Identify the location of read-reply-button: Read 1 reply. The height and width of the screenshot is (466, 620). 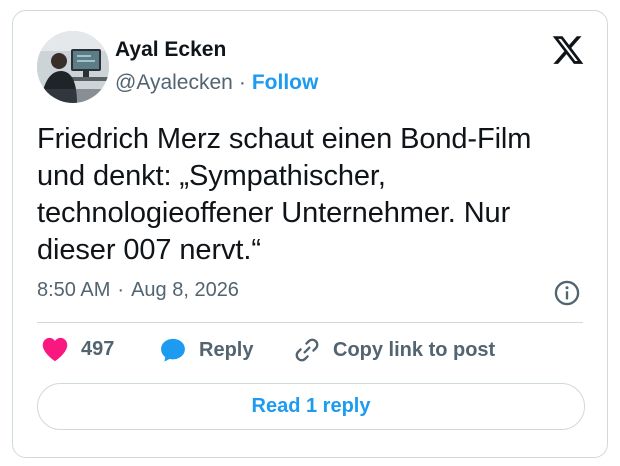
(311, 406).